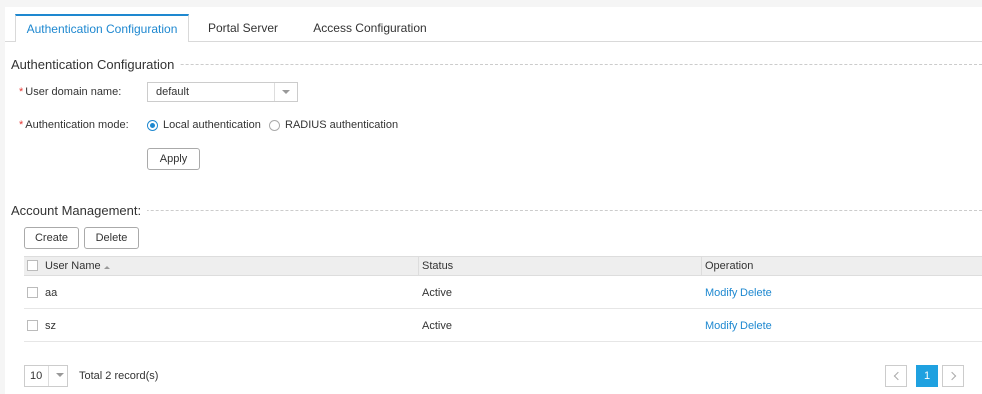 Image resolution: width=982 pixels, height=394 pixels. Describe the element at coordinates (173, 92) in the screenshot. I see `user-domain-value: default` at that location.